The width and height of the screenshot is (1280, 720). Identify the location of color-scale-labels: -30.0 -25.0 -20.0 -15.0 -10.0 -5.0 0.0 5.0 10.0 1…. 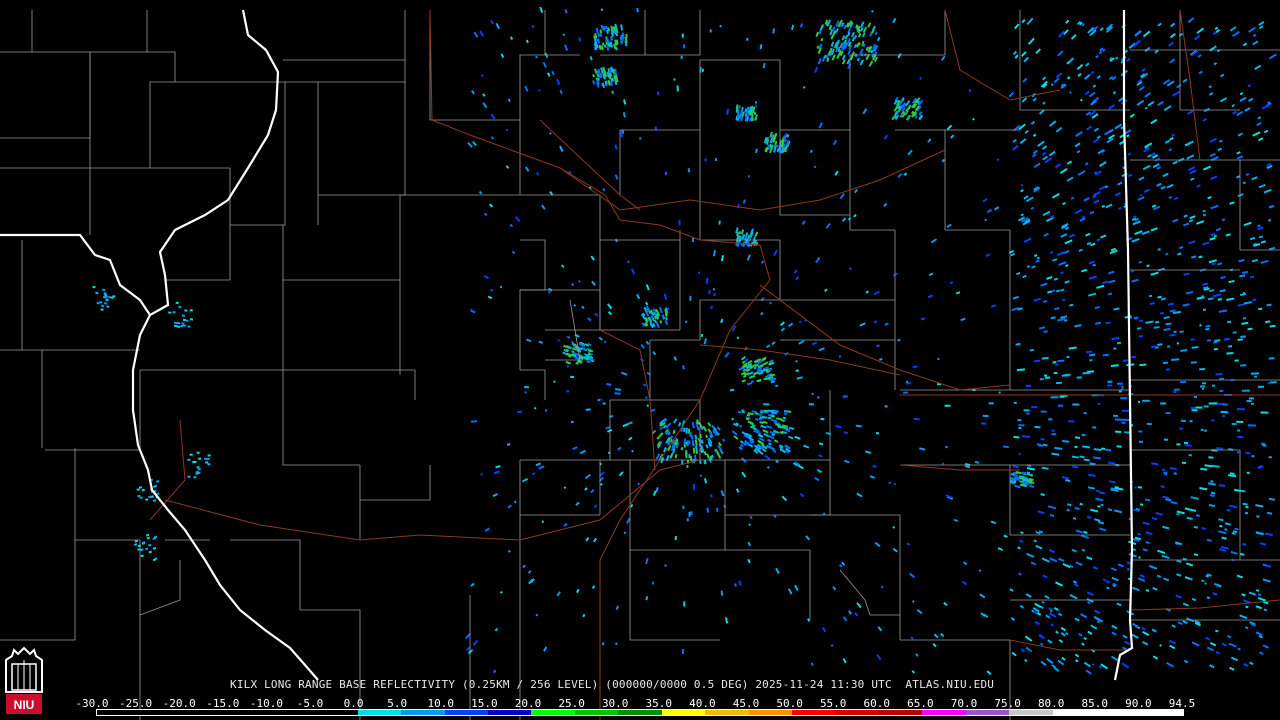
(635, 703).